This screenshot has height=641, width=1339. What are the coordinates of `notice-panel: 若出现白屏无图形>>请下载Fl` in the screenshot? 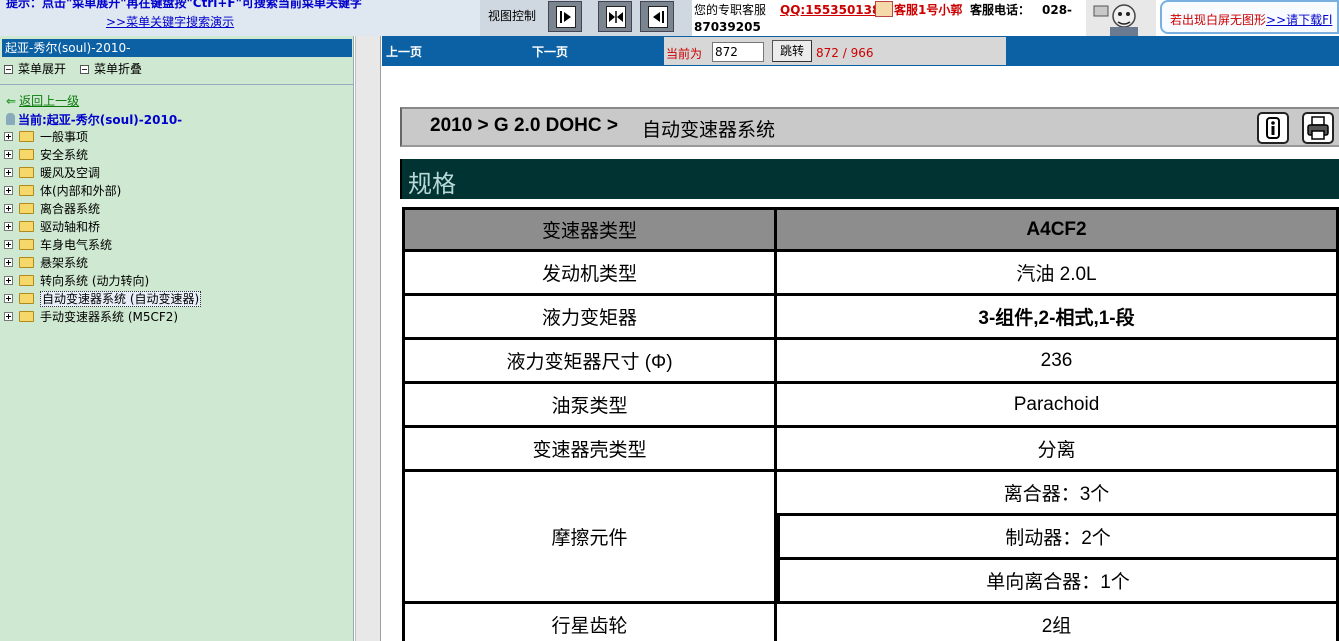 It's located at (1249, 17).